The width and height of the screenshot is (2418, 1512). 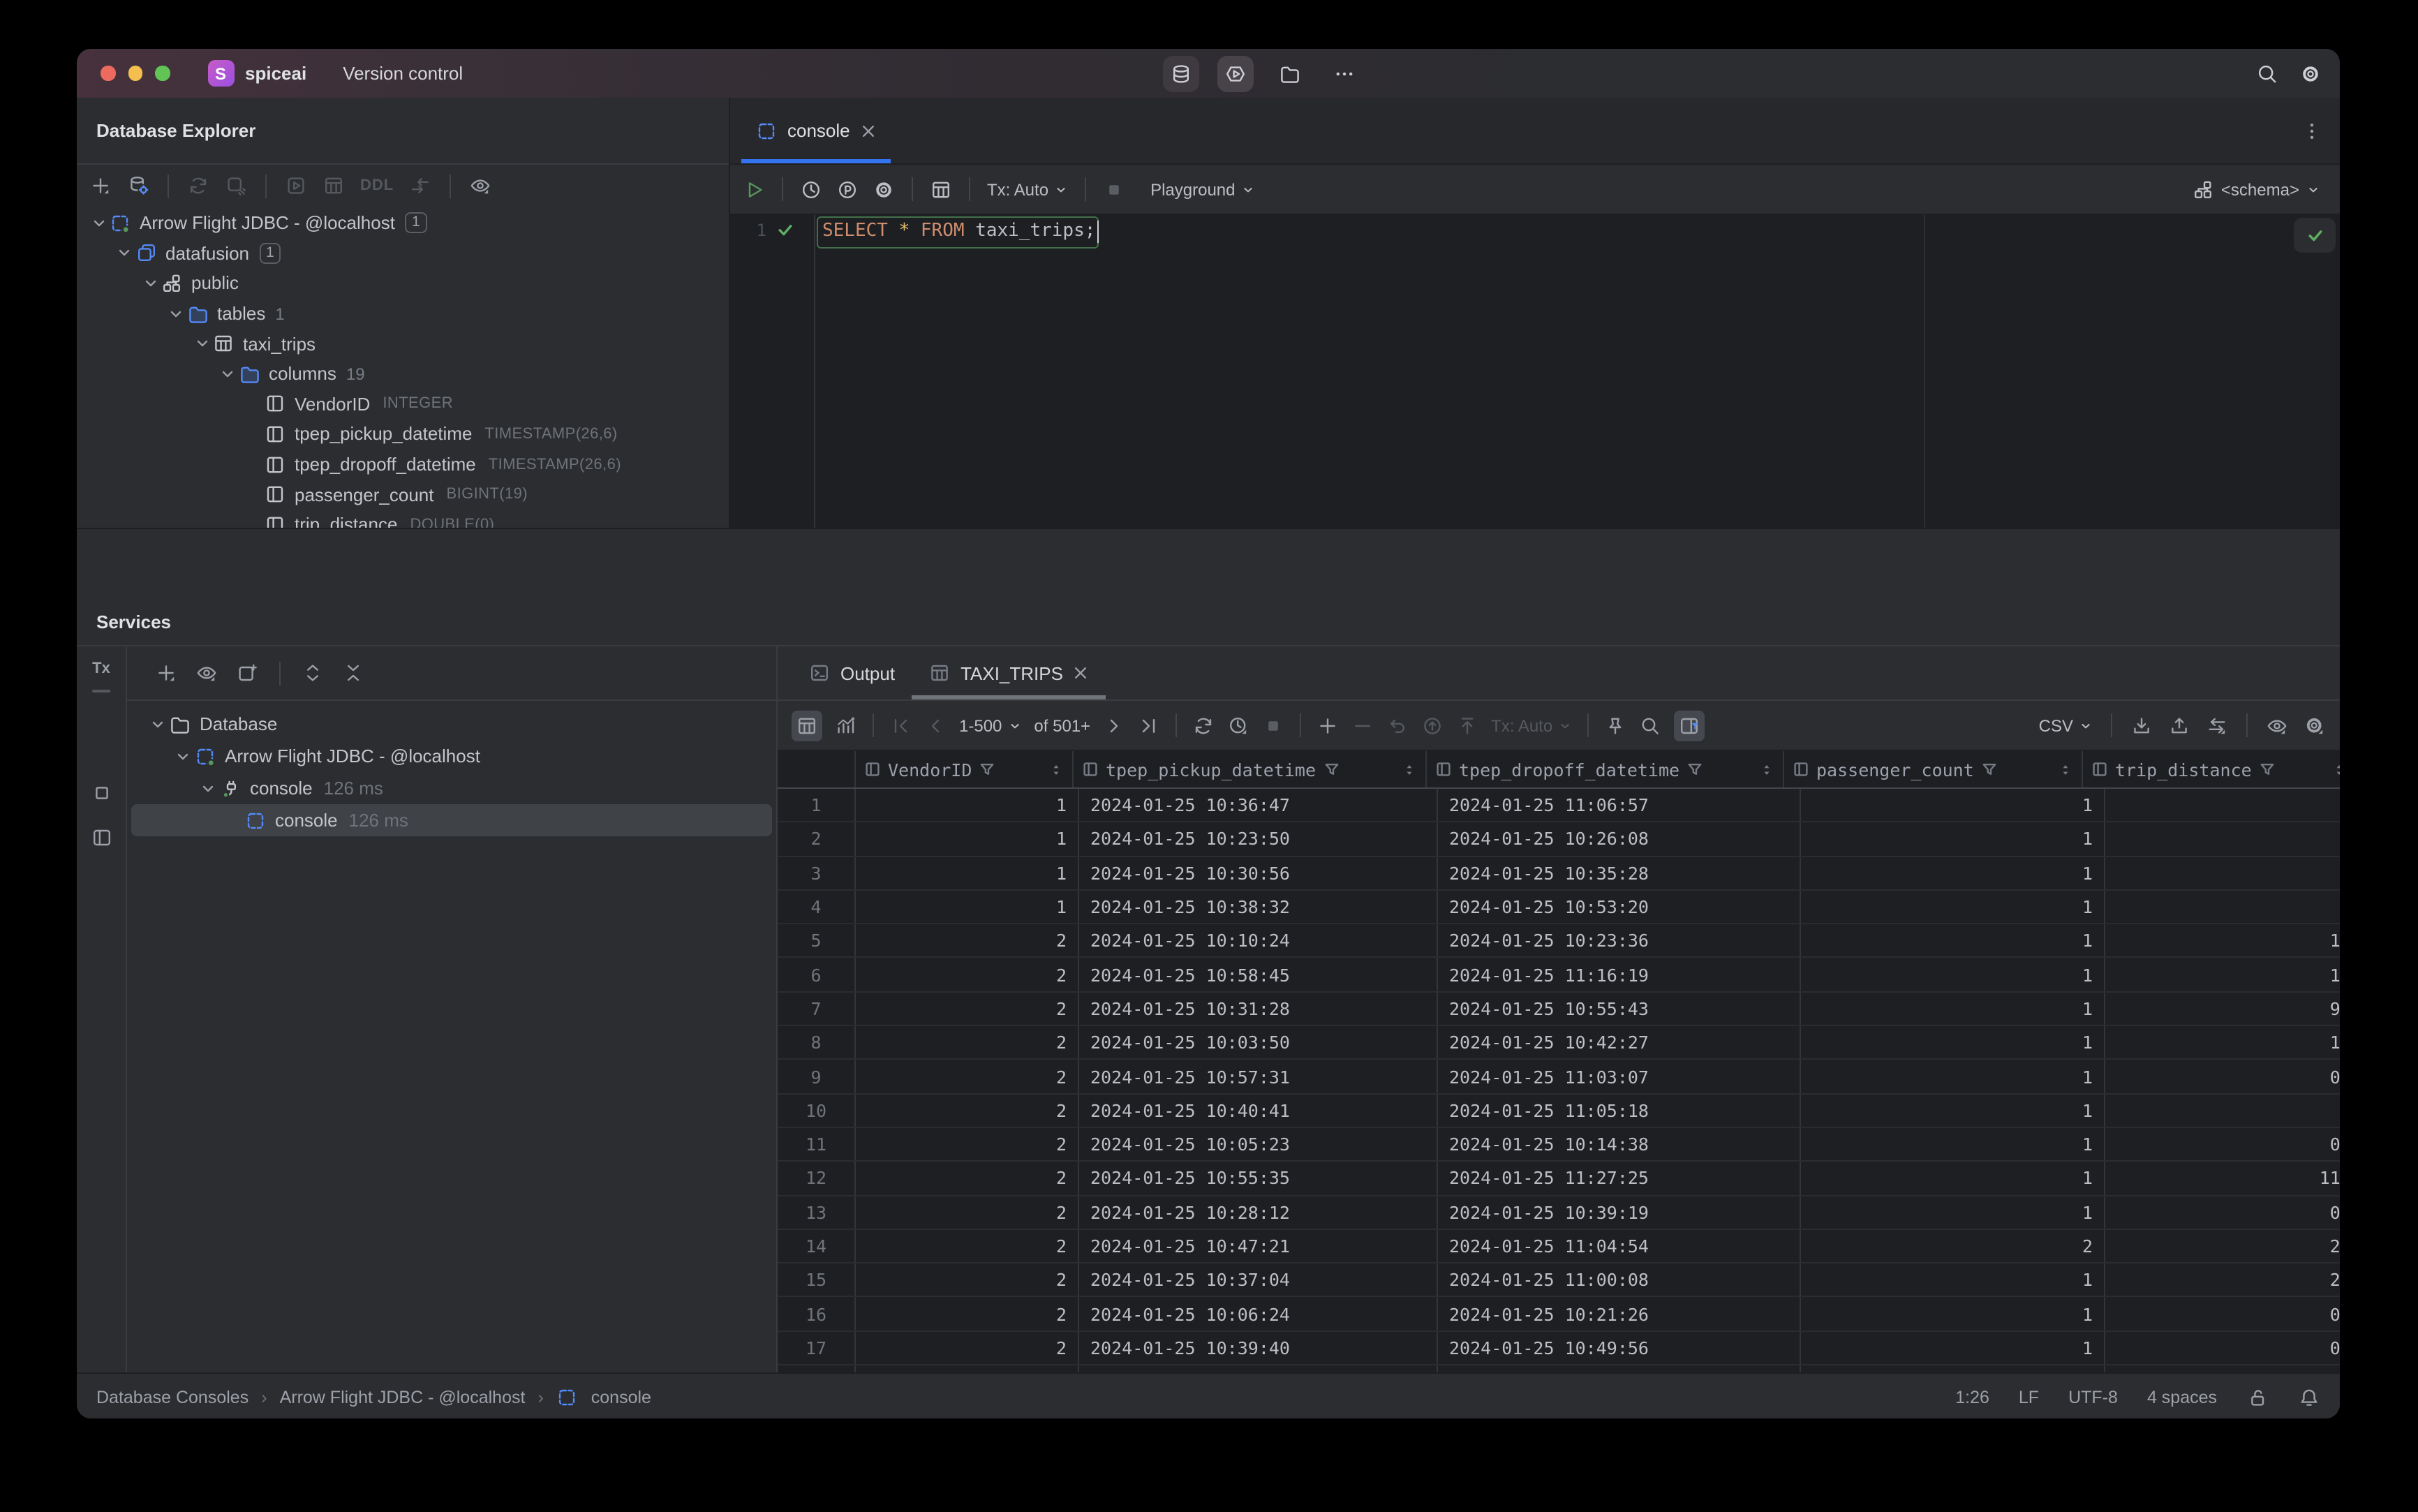 I want to click on tree-item-vendorid: VendorID INTEGER, so click(x=403, y=404).